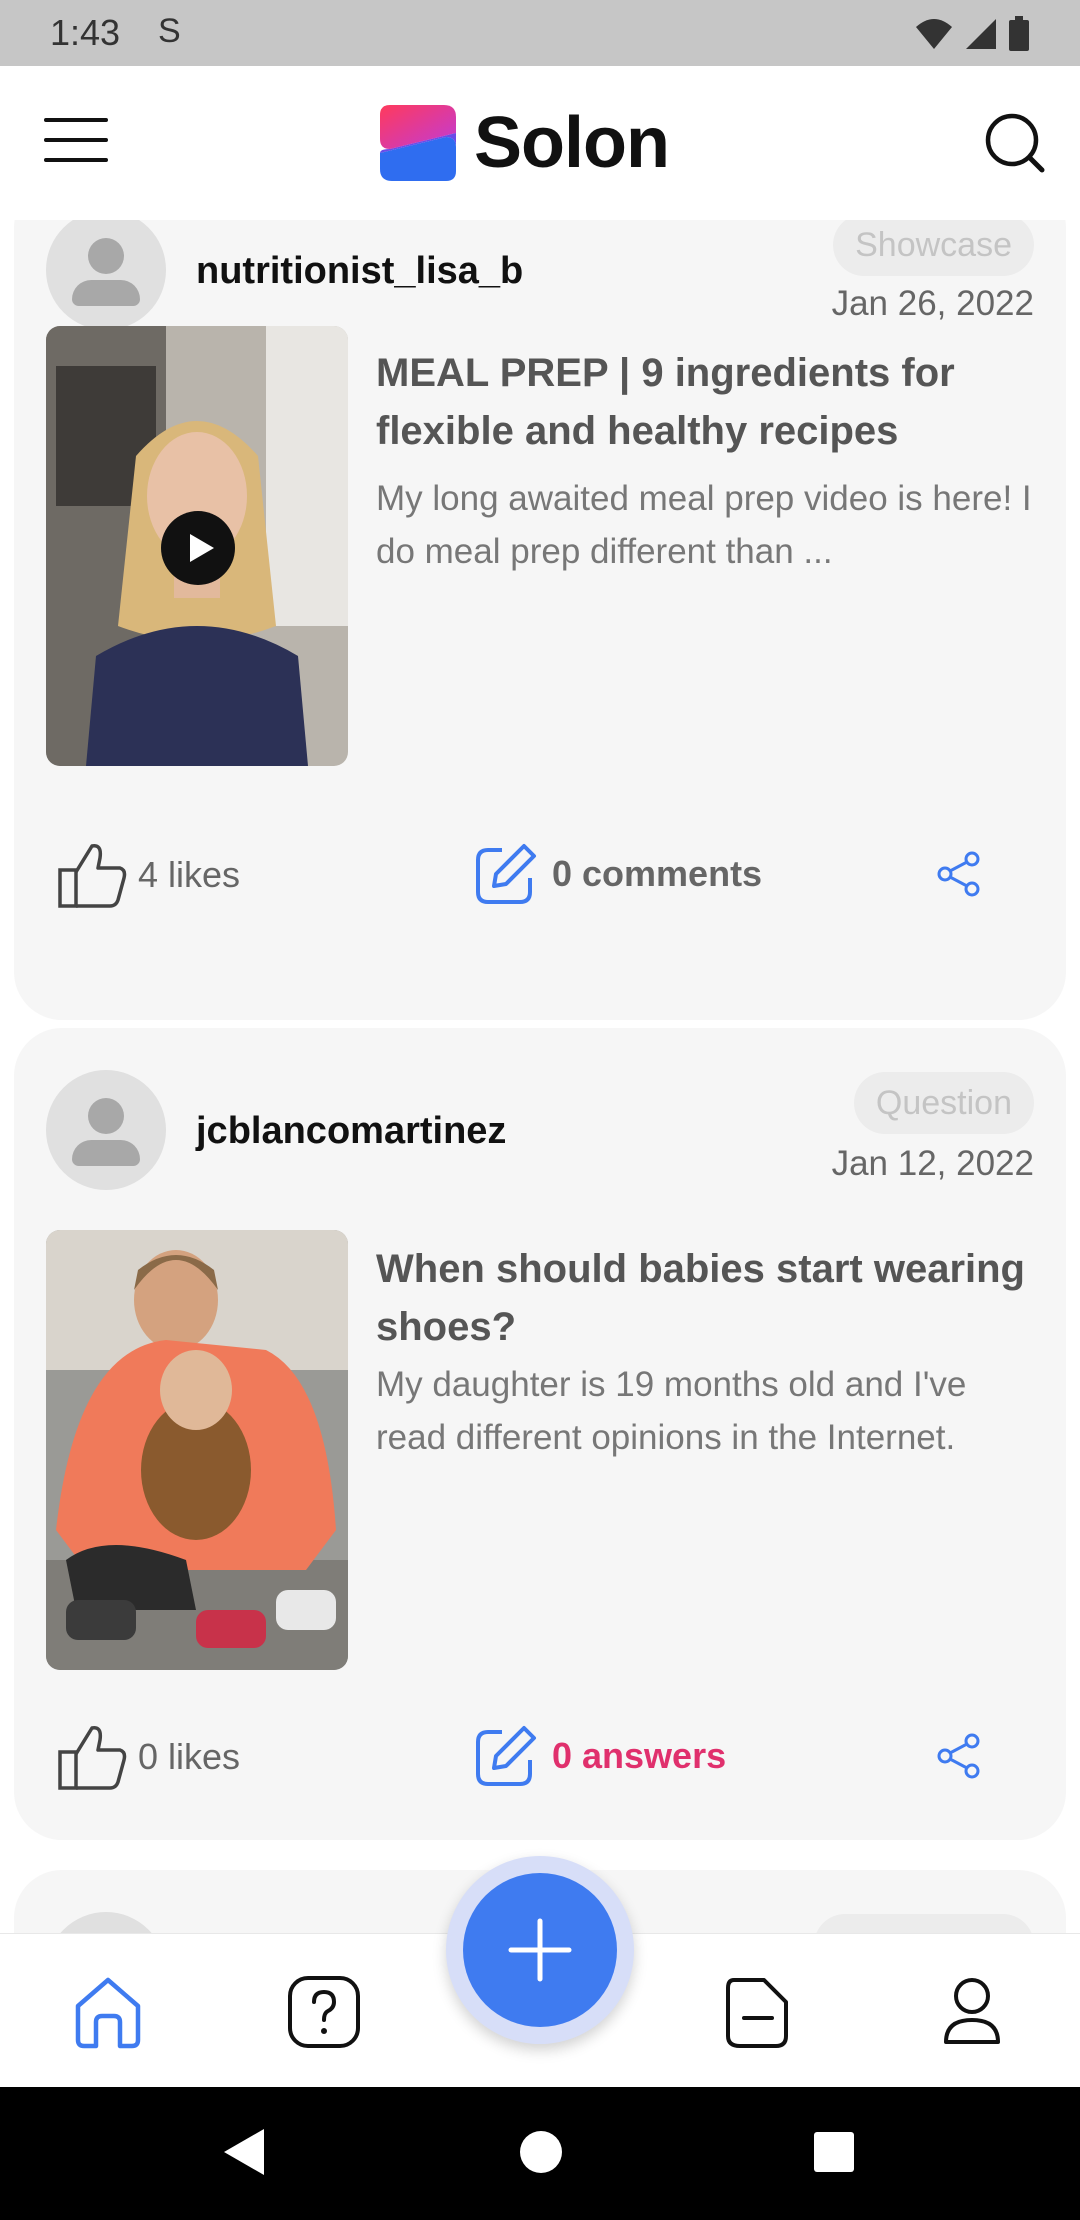  I want to click on post-photo-thumbnail, so click(197, 1450).